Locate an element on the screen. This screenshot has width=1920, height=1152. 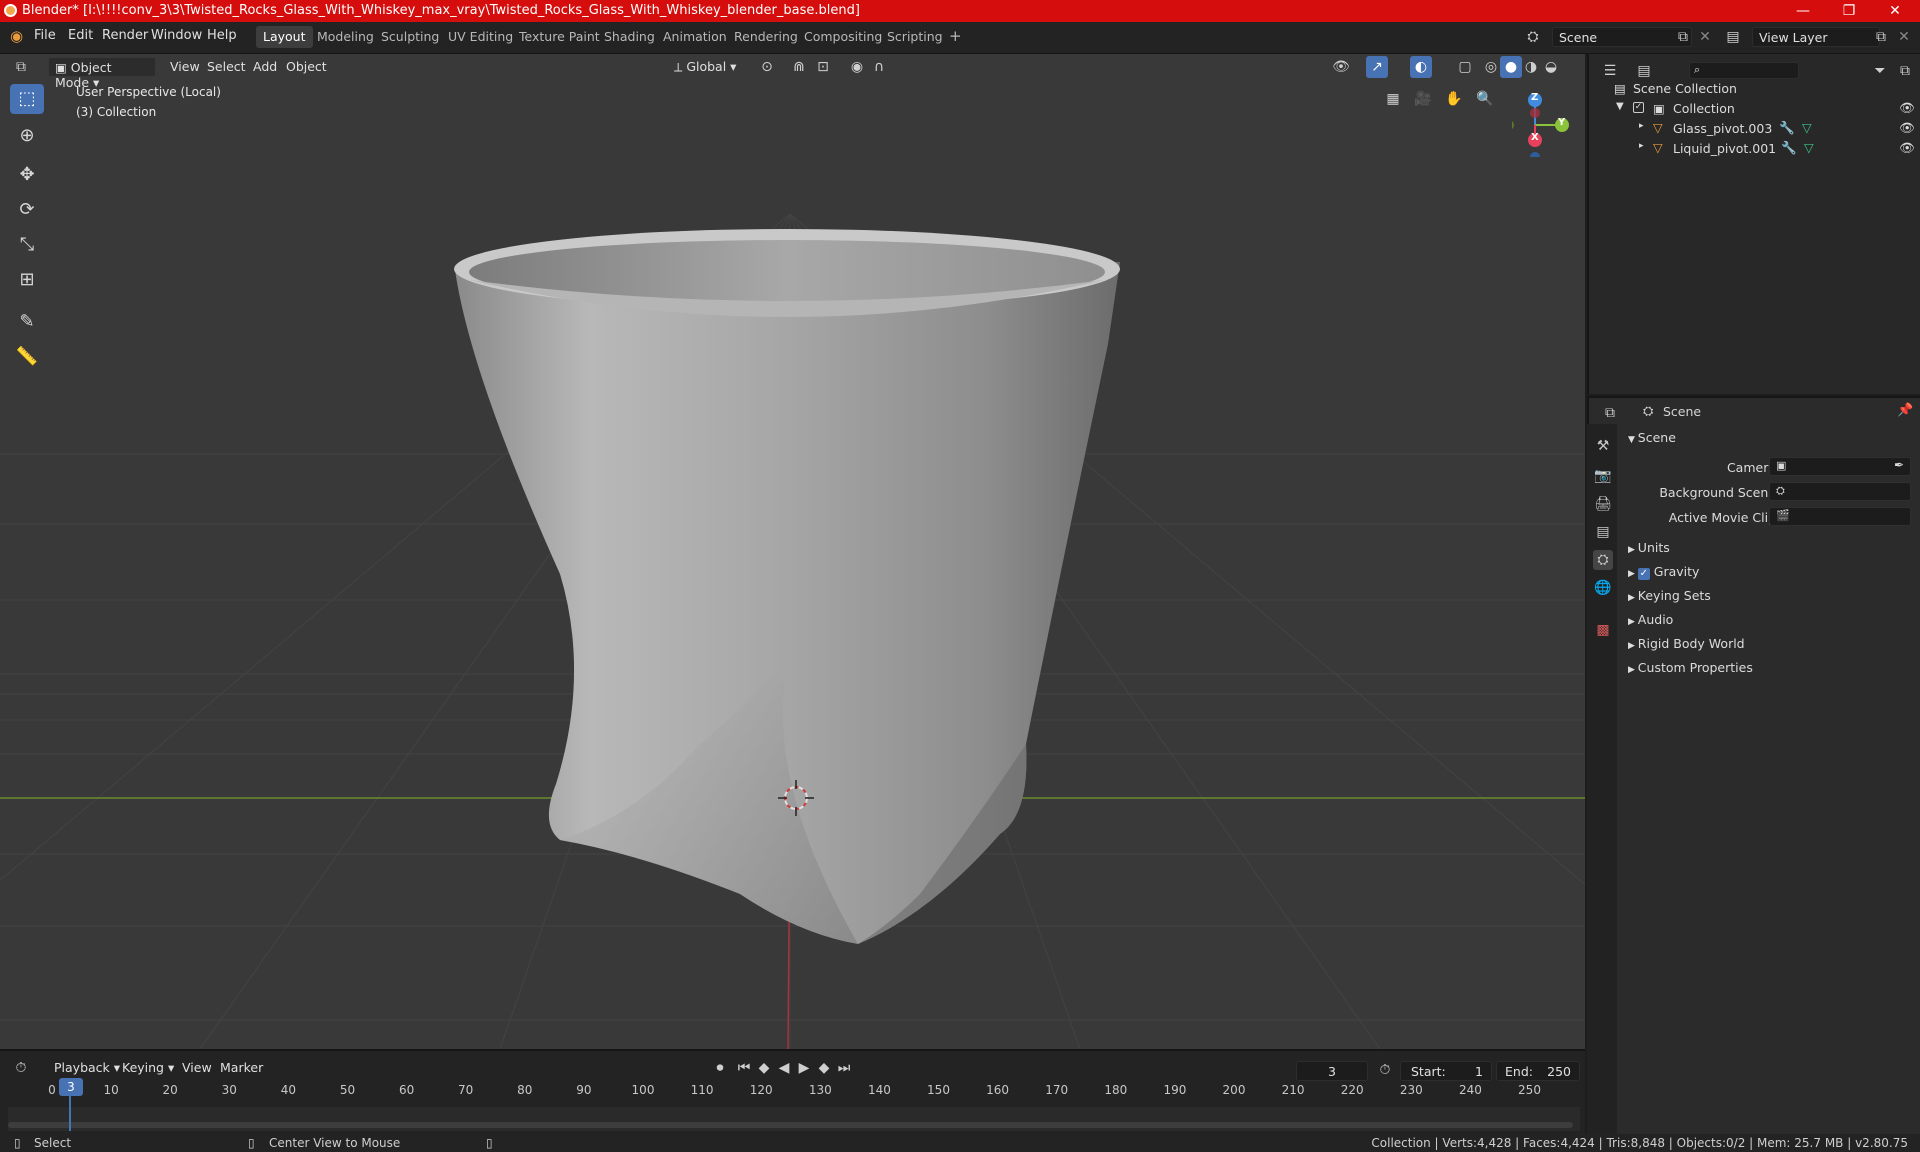
menu-render: Render is located at coordinates (125, 35).